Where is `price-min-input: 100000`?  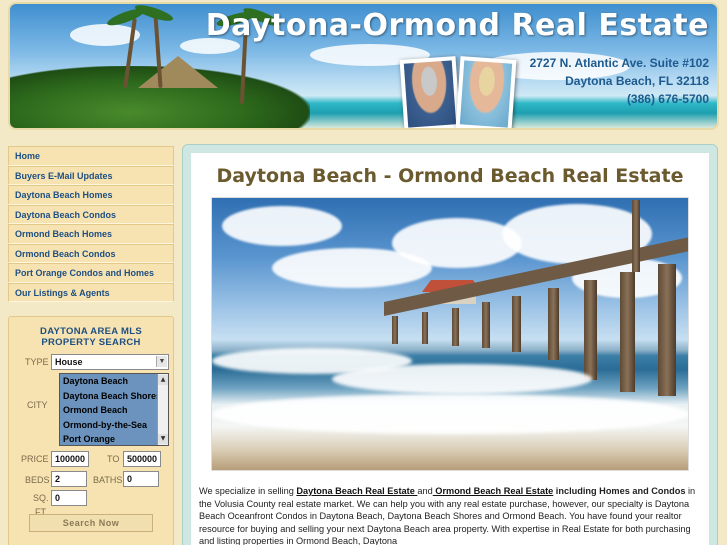 price-min-input: 100000 is located at coordinates (70, 459).